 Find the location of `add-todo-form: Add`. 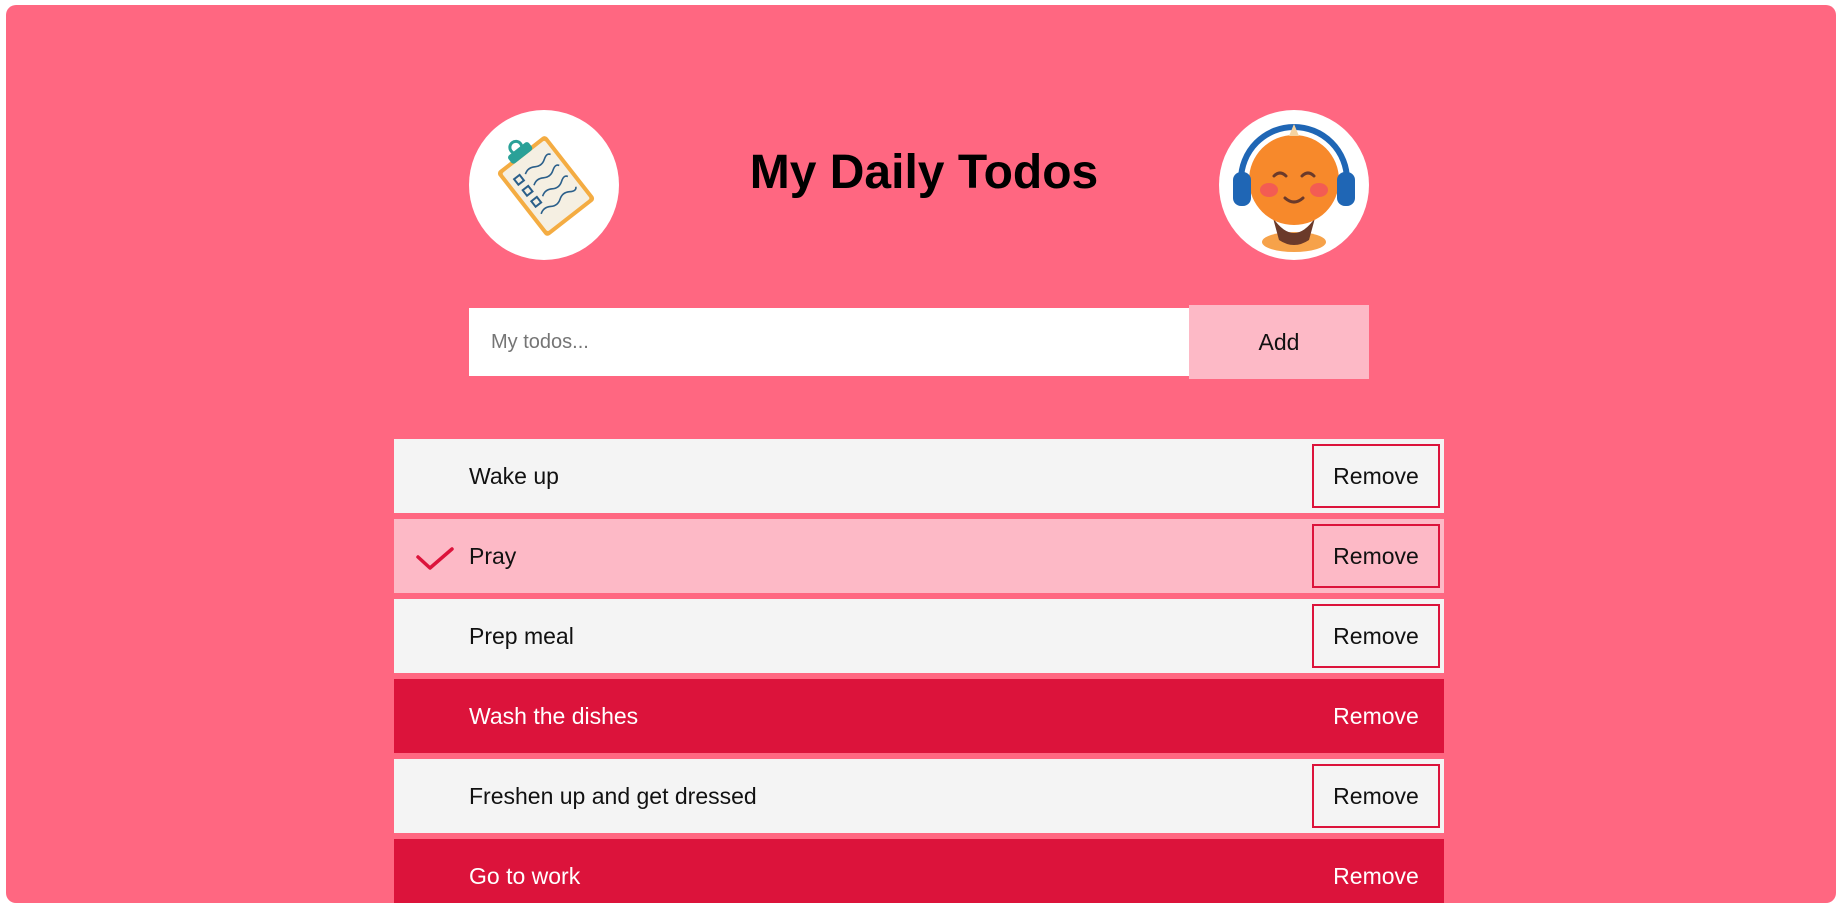

add-todo-form: Add is located at coordinates (919, 342).